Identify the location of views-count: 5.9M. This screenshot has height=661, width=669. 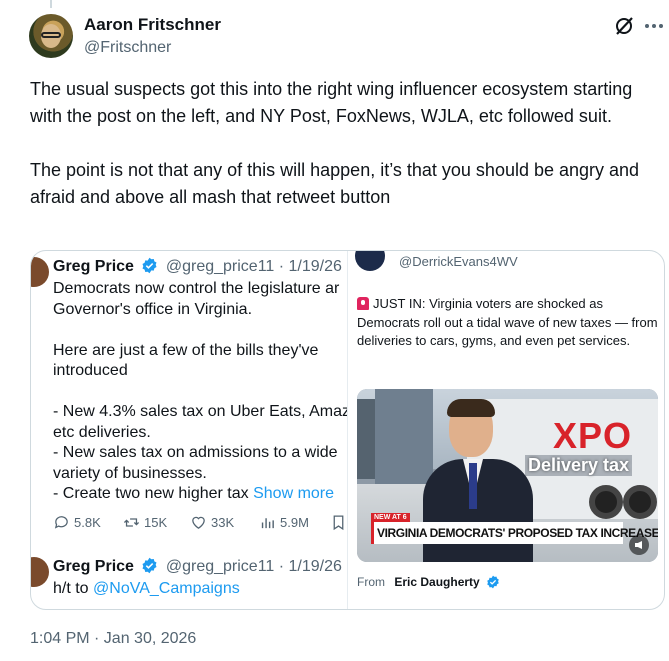
(294, 522).